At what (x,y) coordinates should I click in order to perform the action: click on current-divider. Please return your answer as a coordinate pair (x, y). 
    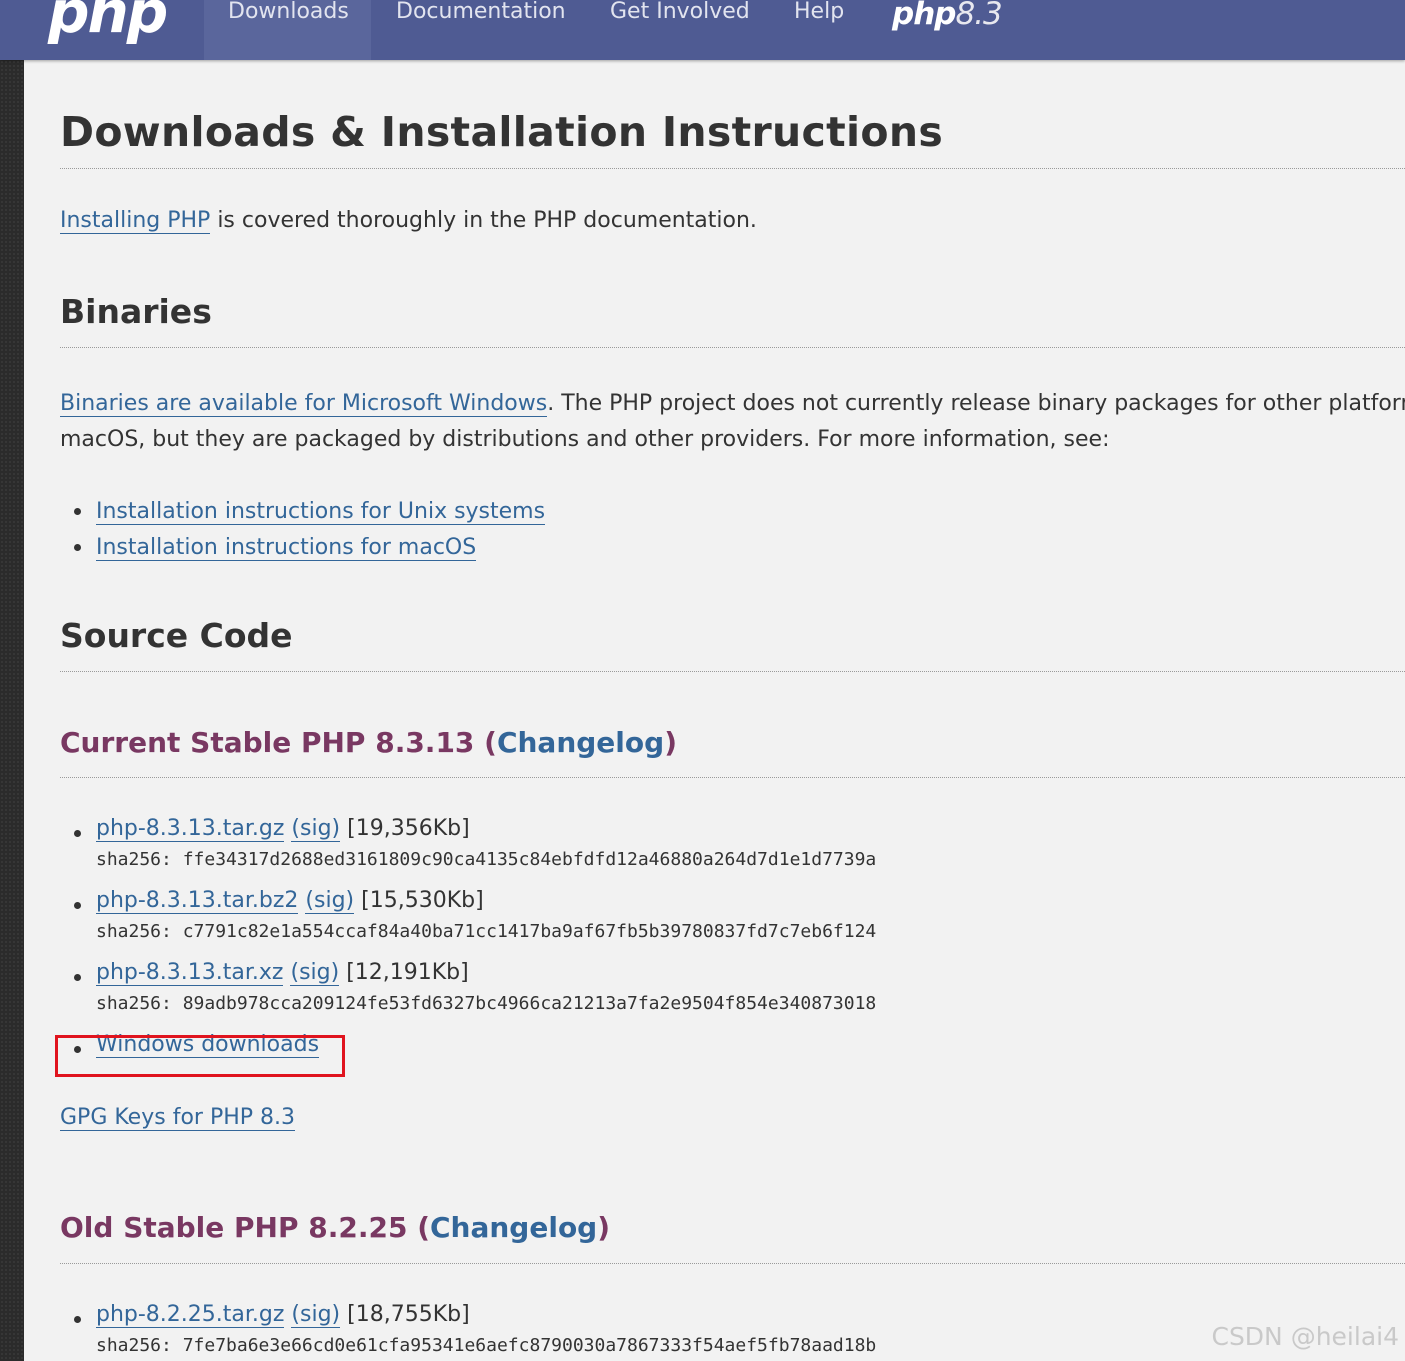
    Looking at the image, I should click on (732, 777).